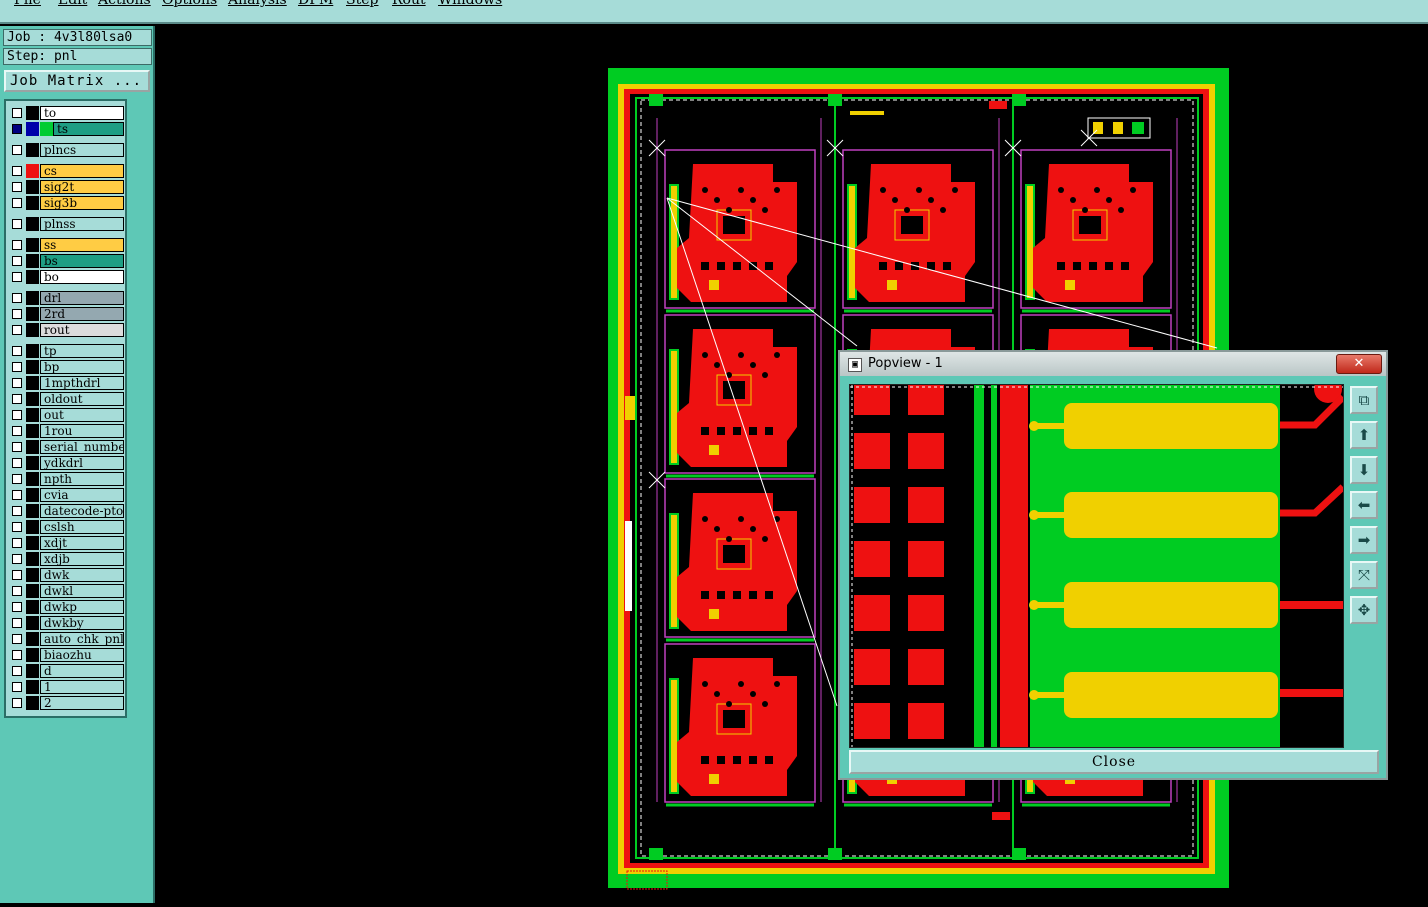 This screenshot has width=1428, height=907. Describe the element at coordinates (82, 261) in the screenshot. I see `layer-name: bs` at that location.